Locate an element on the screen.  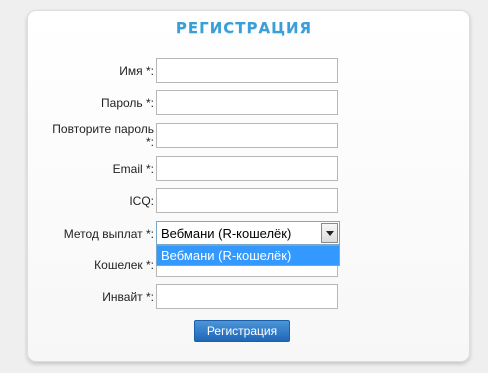
payout-method-select: Вебмани (R-кошелёк) is located at coordinates (248, 233).